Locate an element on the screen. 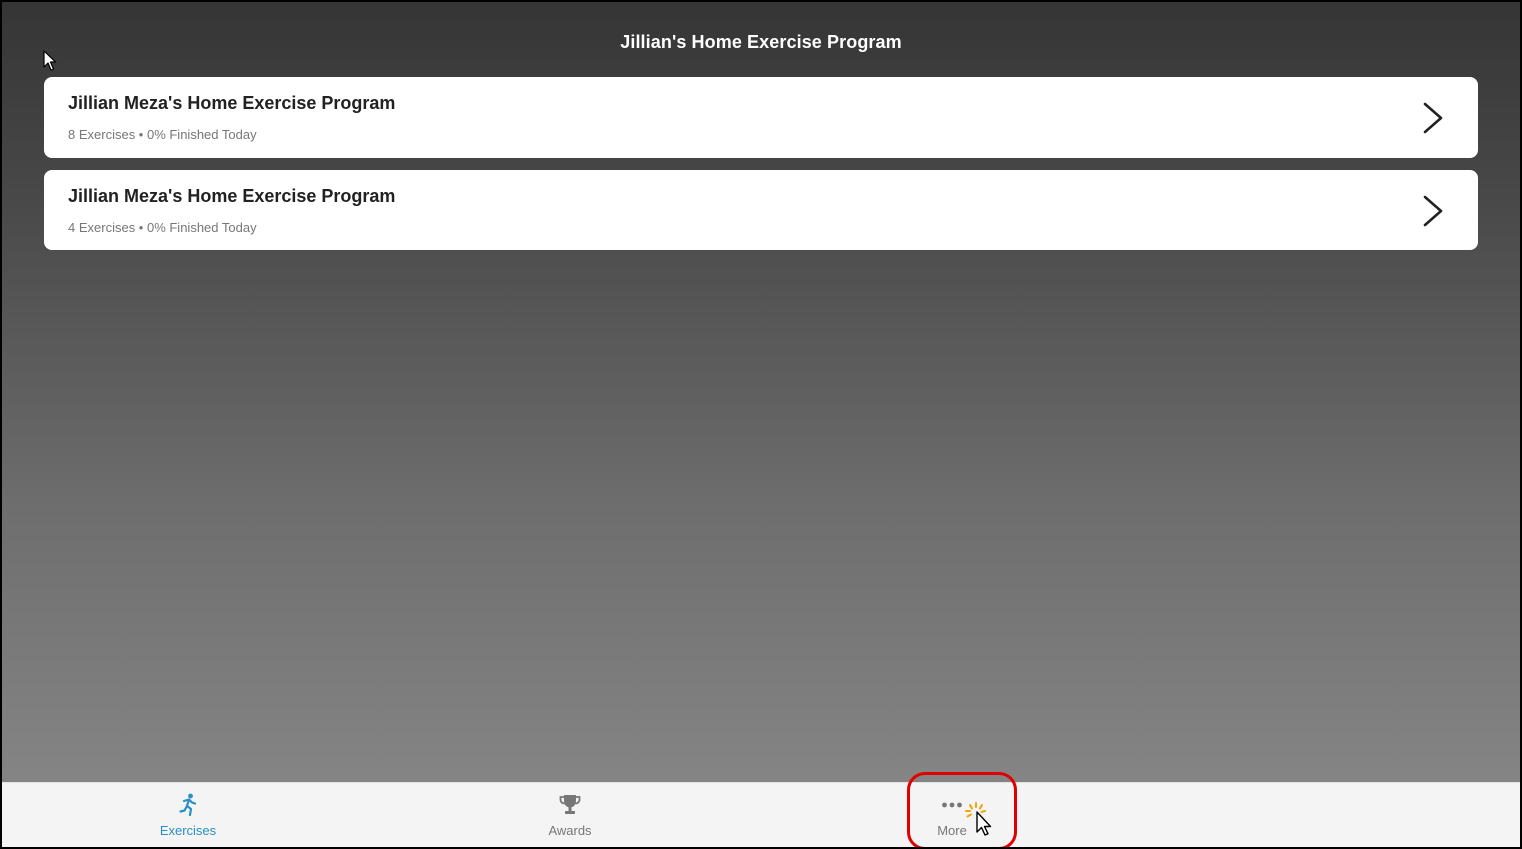 The image size is (1522, 849). tab-awards: Awards is located at coordinates (570, 815).